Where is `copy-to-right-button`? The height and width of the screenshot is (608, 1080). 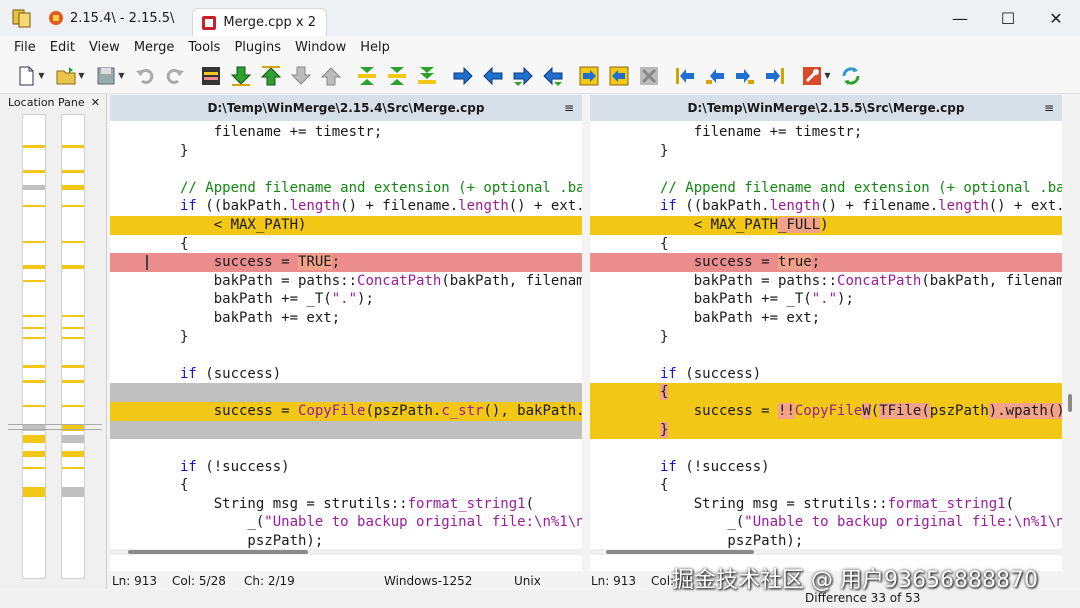 copy-to-right-button is located at coordinates (745, 76).